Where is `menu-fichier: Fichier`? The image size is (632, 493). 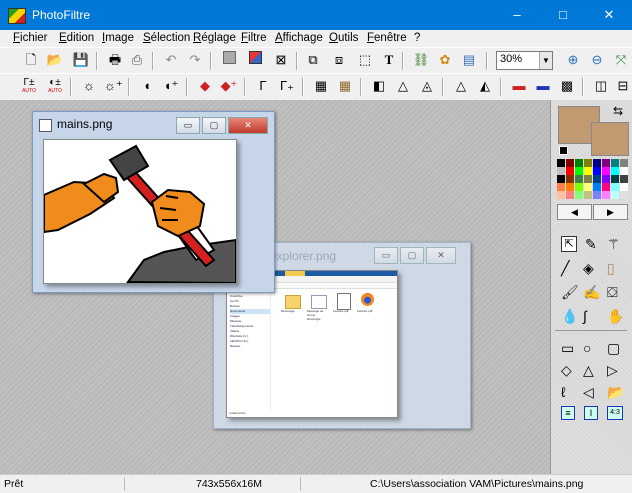
menu-fichier: Fichier is located at coordinates (30, 38).